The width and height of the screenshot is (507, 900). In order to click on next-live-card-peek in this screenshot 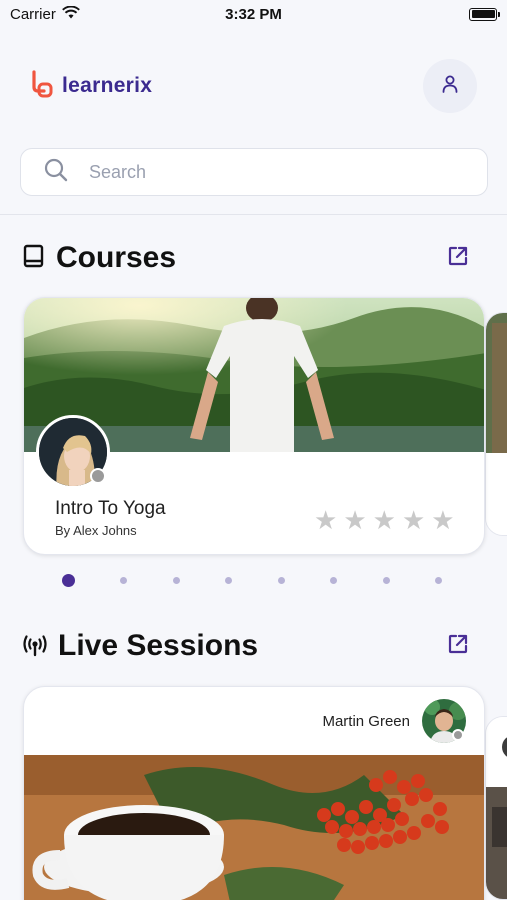, I will do `click(496, 808)`.